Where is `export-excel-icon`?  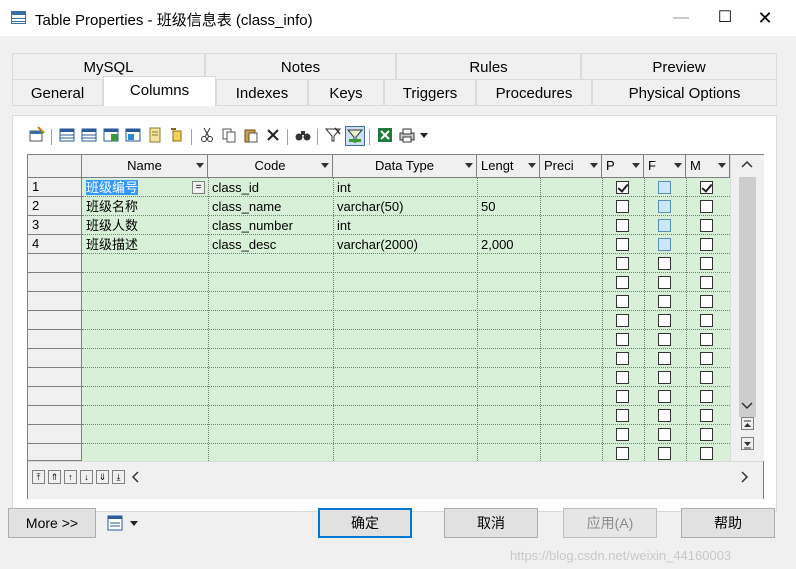 export-excel-icon is located at coordinates (385, 136).